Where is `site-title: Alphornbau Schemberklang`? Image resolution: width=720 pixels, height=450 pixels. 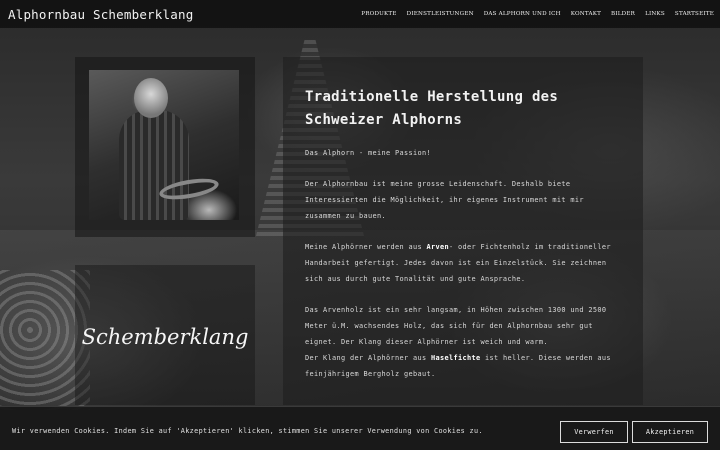 site-title: Alphornbau Schemberklang is located at coordinates (100, 14).